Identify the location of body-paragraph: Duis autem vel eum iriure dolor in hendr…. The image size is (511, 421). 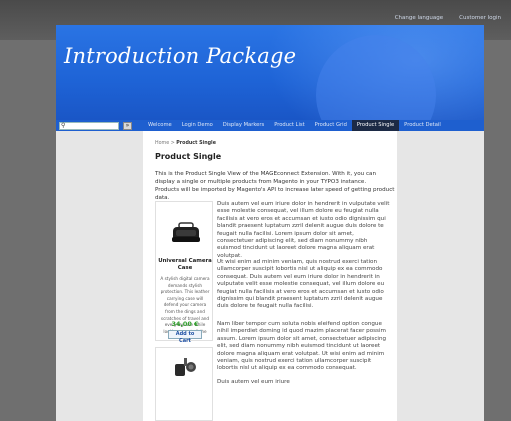
(303, 230).